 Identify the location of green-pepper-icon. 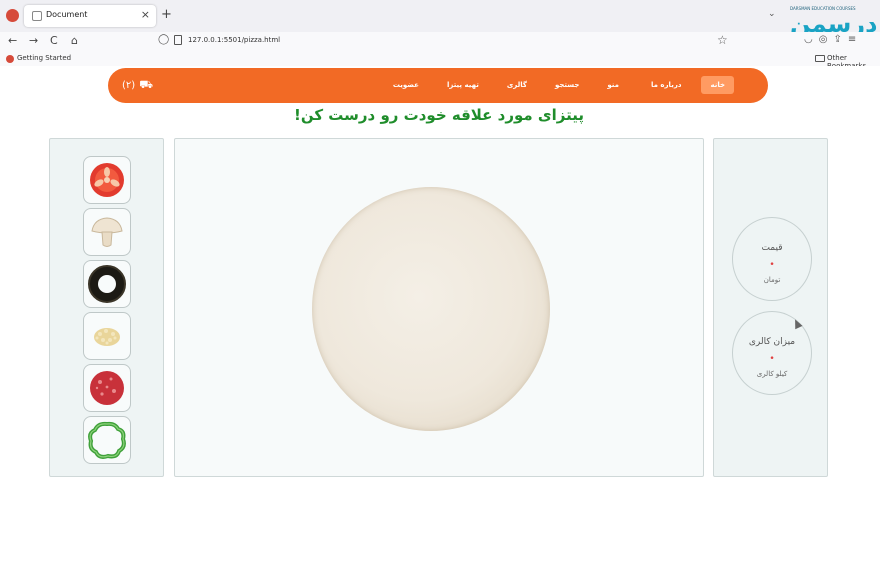
(107, 440).